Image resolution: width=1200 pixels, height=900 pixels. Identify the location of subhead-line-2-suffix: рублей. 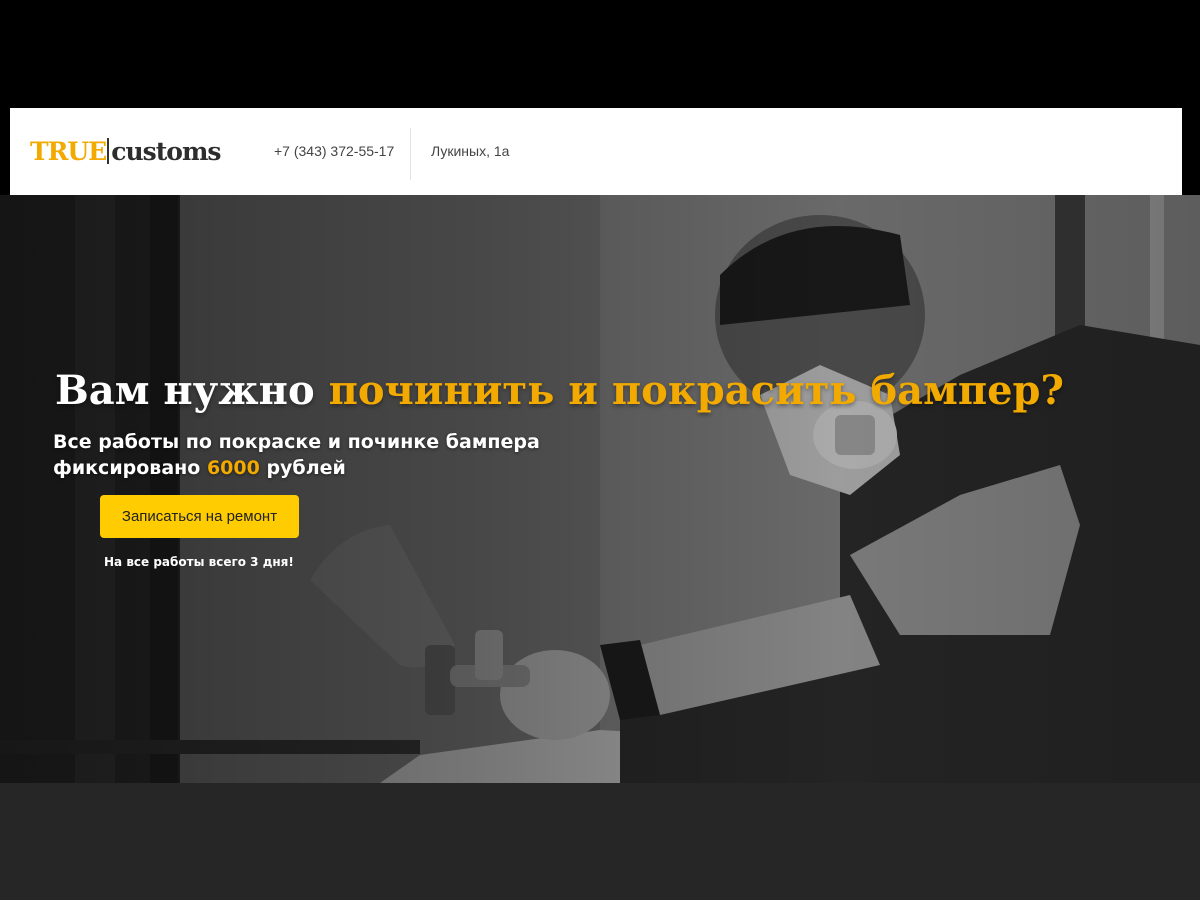
(302, 468).